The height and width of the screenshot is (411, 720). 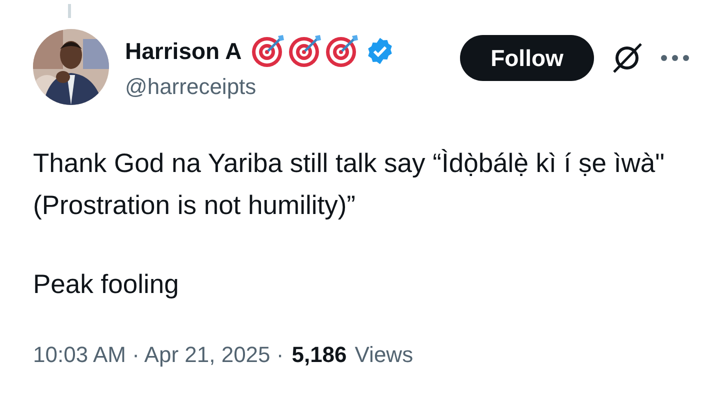 I want to click on slashed-circle-icon, so click(x=627, y=58).